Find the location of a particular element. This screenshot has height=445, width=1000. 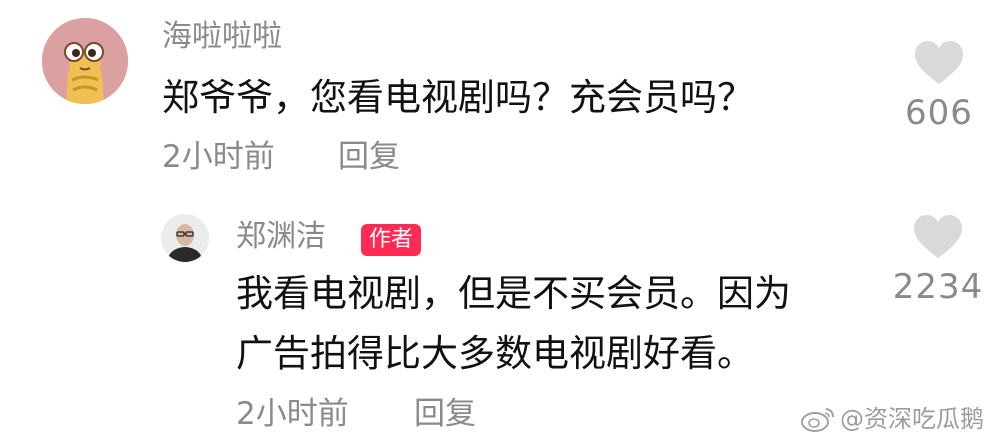

reply-like-count: 2234 is located at coordinates (938, 287).